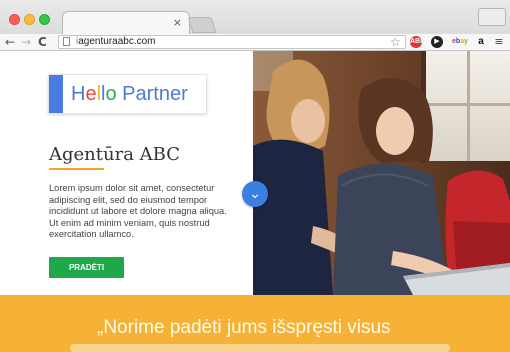  What do you see at coordinates (26, 42) in the screenshot?
I see `forward-icon: →` at bounding box center [26, 42].